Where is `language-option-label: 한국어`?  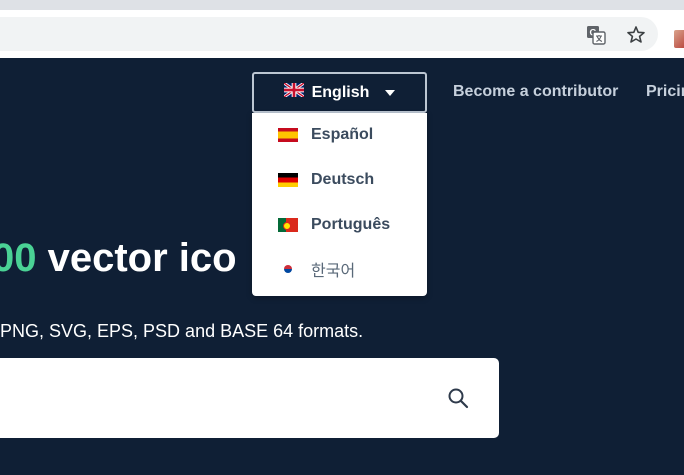 language-option-label: 한국어 is located at coordinates (333, 271).